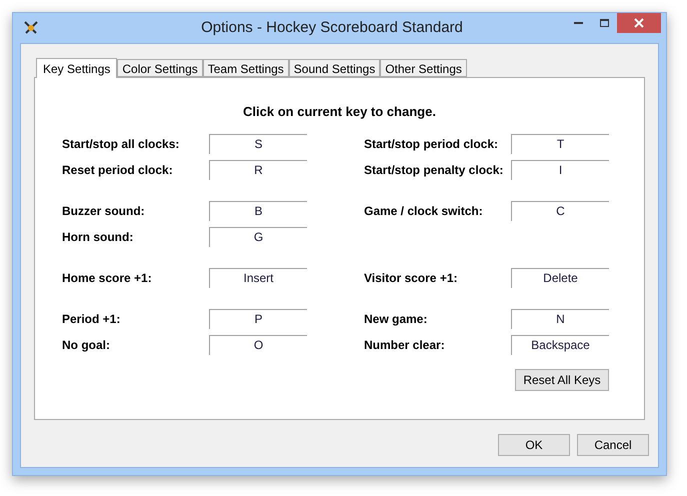 The height and width of the screenshot is (496, 687). What do you see at coordinates (245, 68) in the screenshot?
I see `tab: Team Settings` at bounding box center [245, 68].